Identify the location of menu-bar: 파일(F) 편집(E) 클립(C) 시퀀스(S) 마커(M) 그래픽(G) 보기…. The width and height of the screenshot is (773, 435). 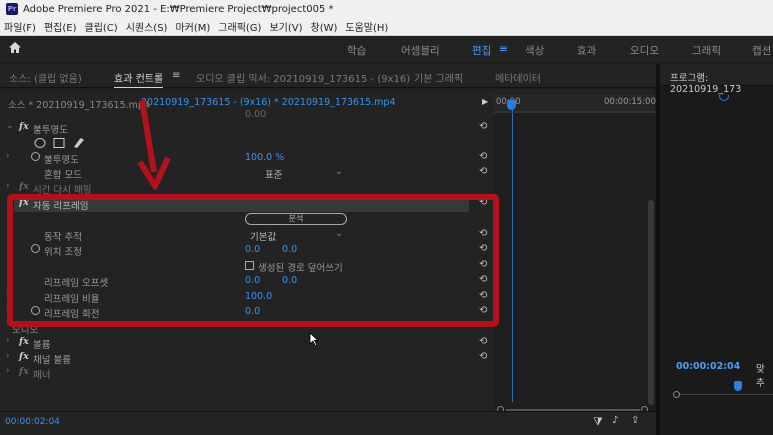
(386, 27).